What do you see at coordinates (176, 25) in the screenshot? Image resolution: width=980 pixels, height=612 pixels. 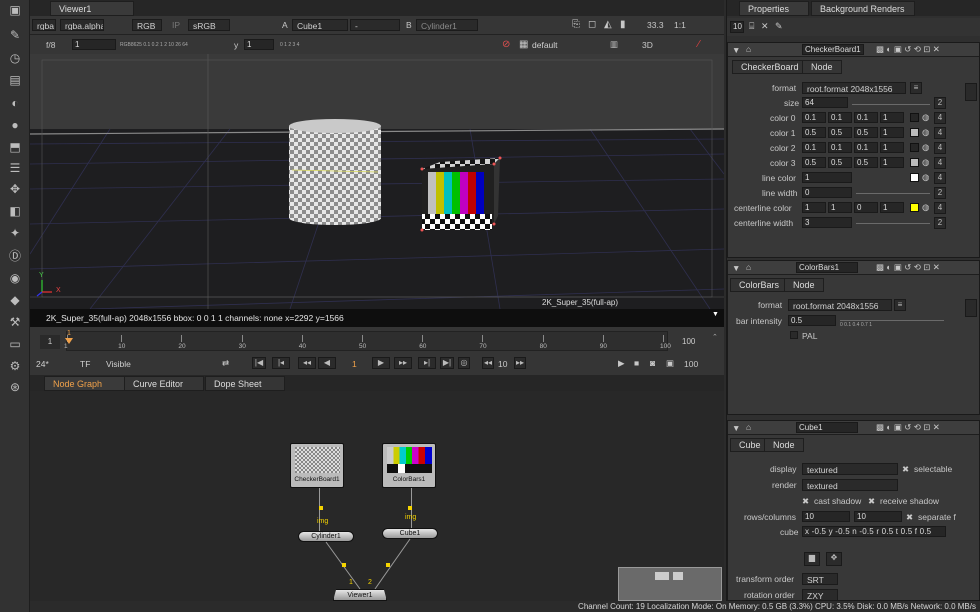 I see `ip-toggle: IP` at bounding box center [176, 25].